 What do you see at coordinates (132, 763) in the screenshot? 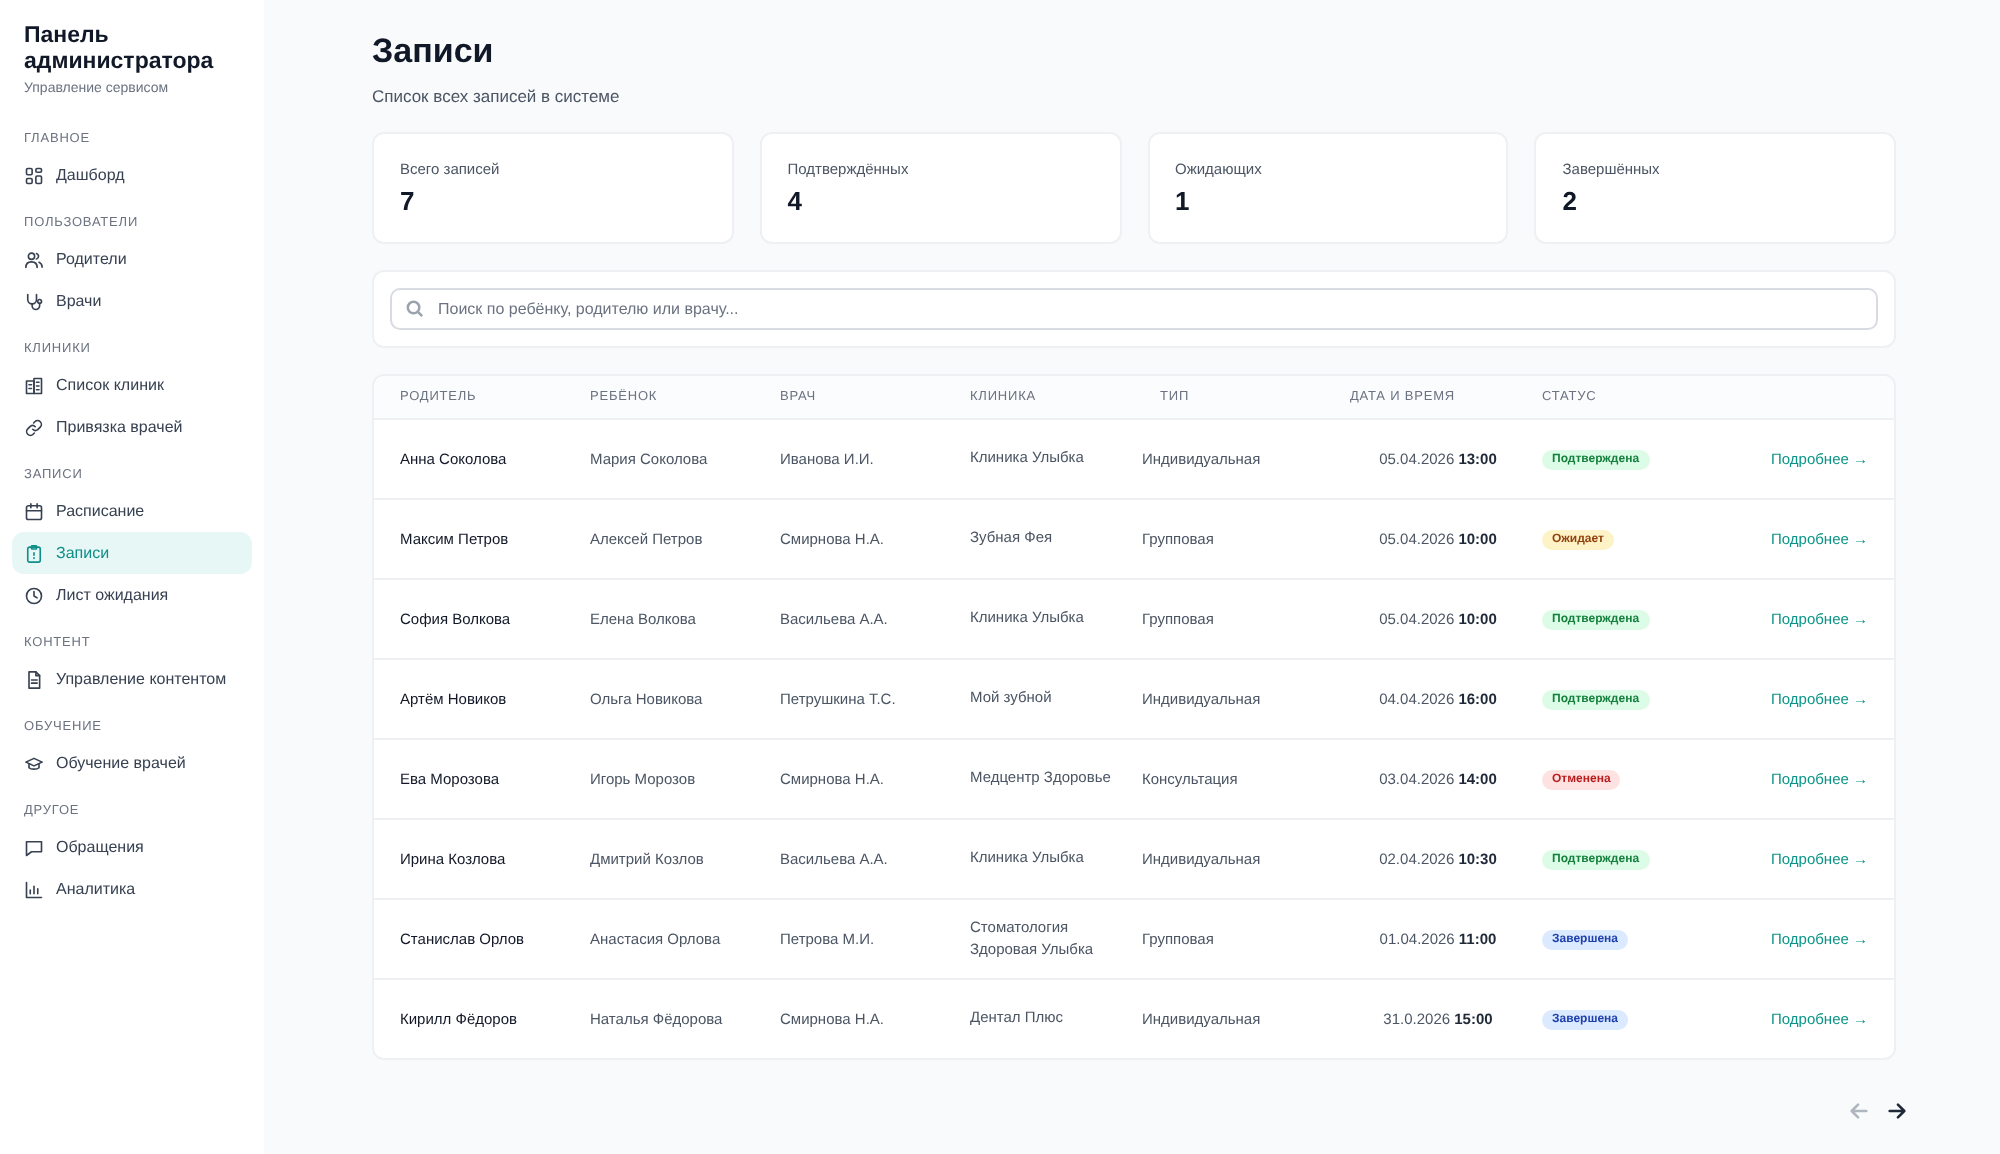
I see `sidebar-item: Обучение врачей` at bounding box center [132, 763].